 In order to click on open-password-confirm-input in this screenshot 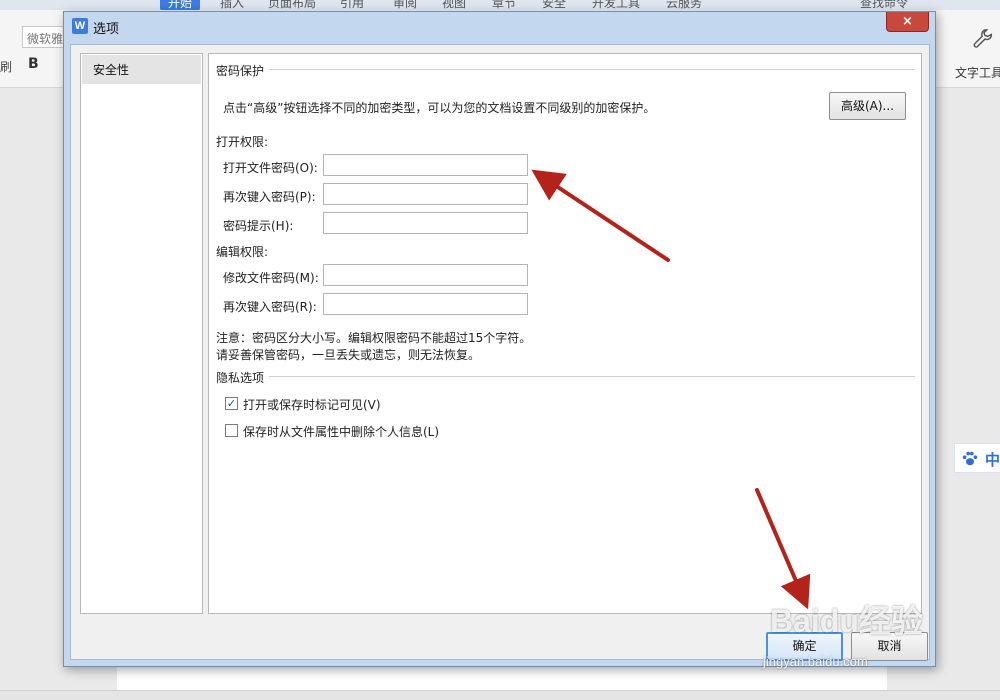, I will do `click(425, 194)`.